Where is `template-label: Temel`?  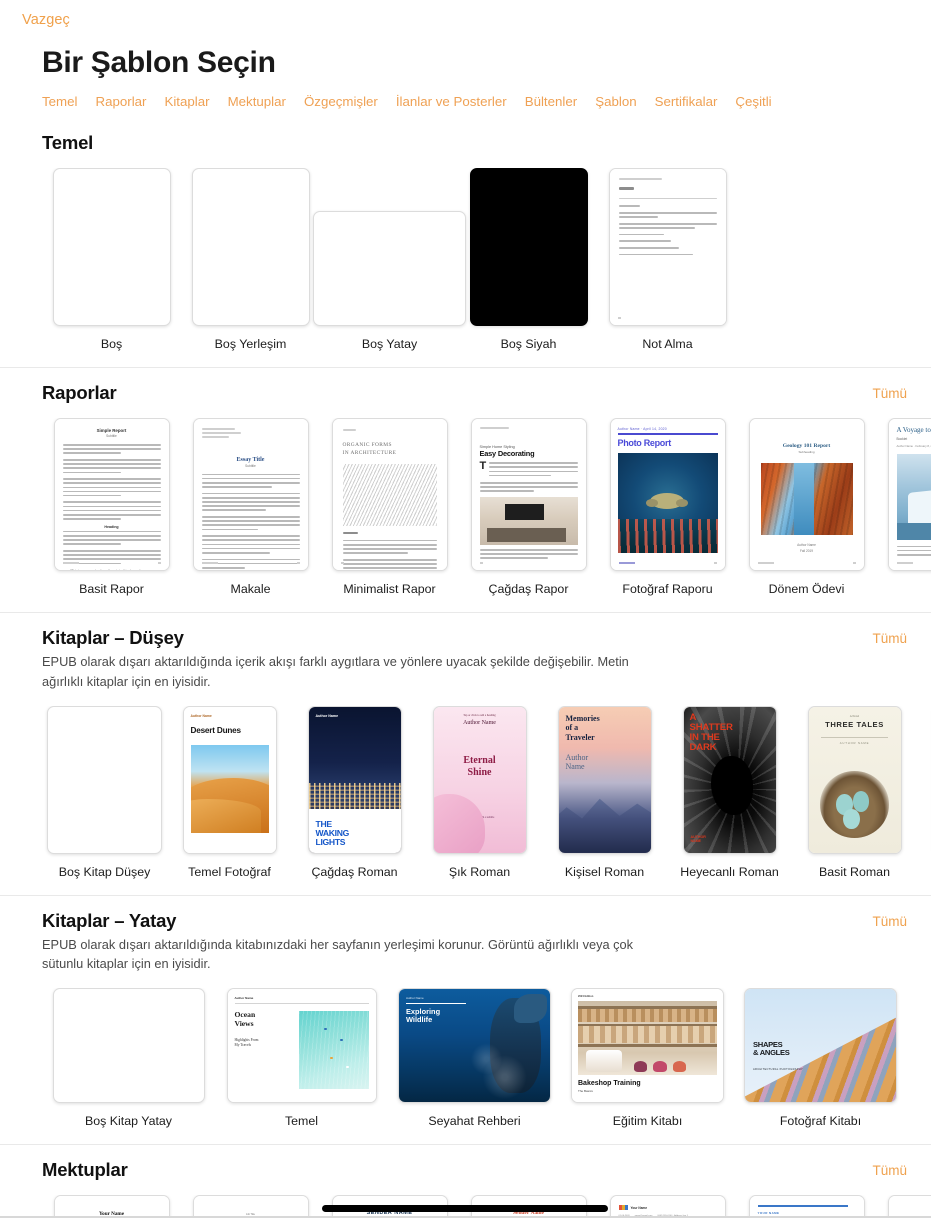
template-label: Temel is located at coordinates (301, 1121).